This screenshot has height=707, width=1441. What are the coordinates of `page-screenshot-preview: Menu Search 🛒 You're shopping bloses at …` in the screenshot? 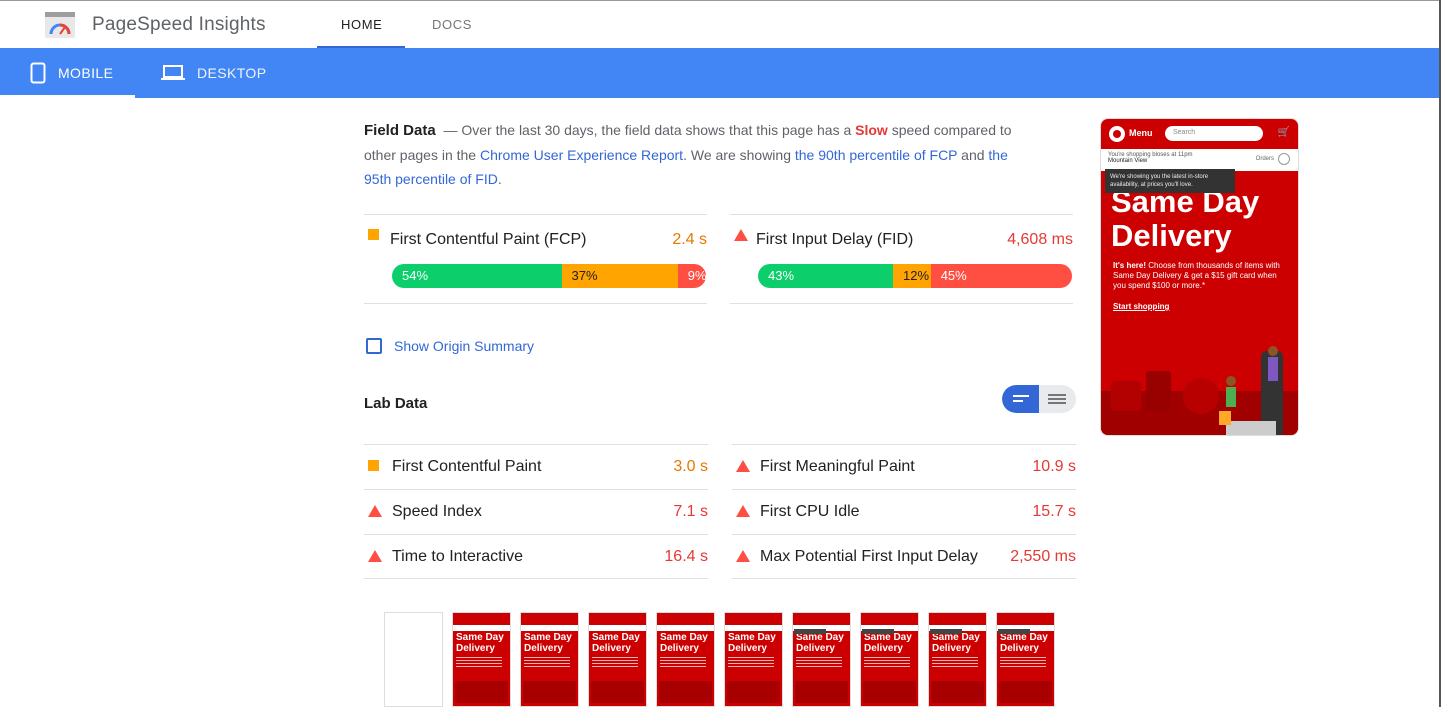 It's located at (1199, 277).